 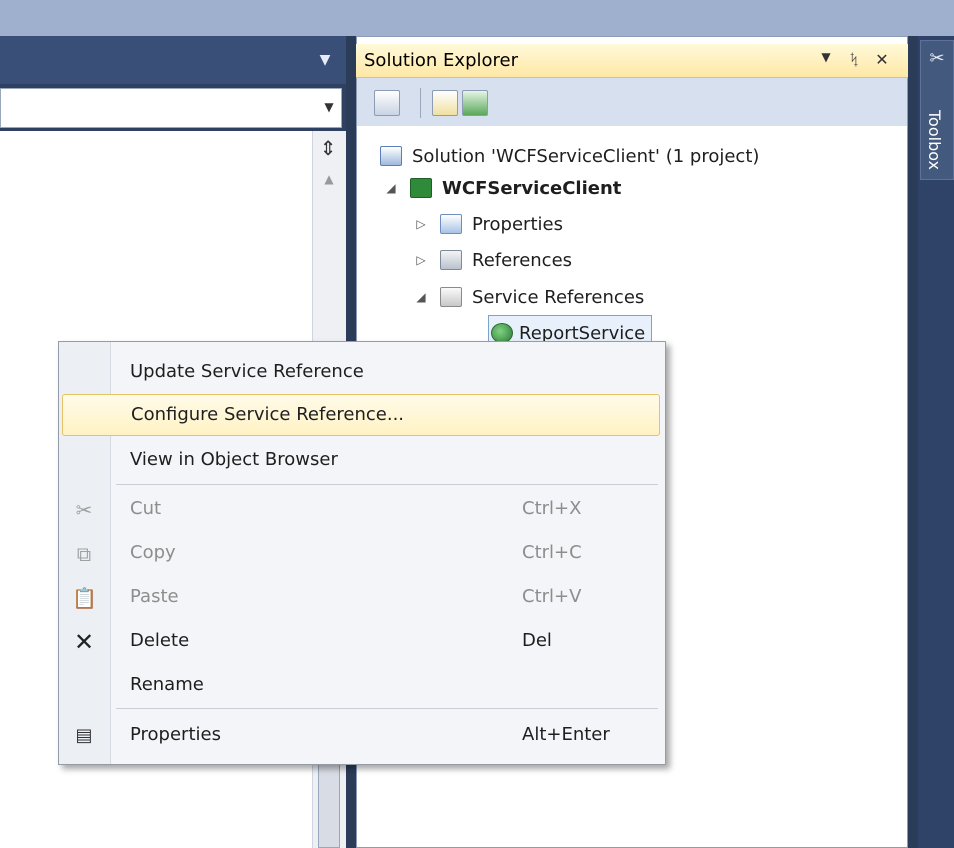 What do you see at coordinates (517, 224) in the screenshot?
I see `tree-item-label: Properties` at bounding box center [517, 224].